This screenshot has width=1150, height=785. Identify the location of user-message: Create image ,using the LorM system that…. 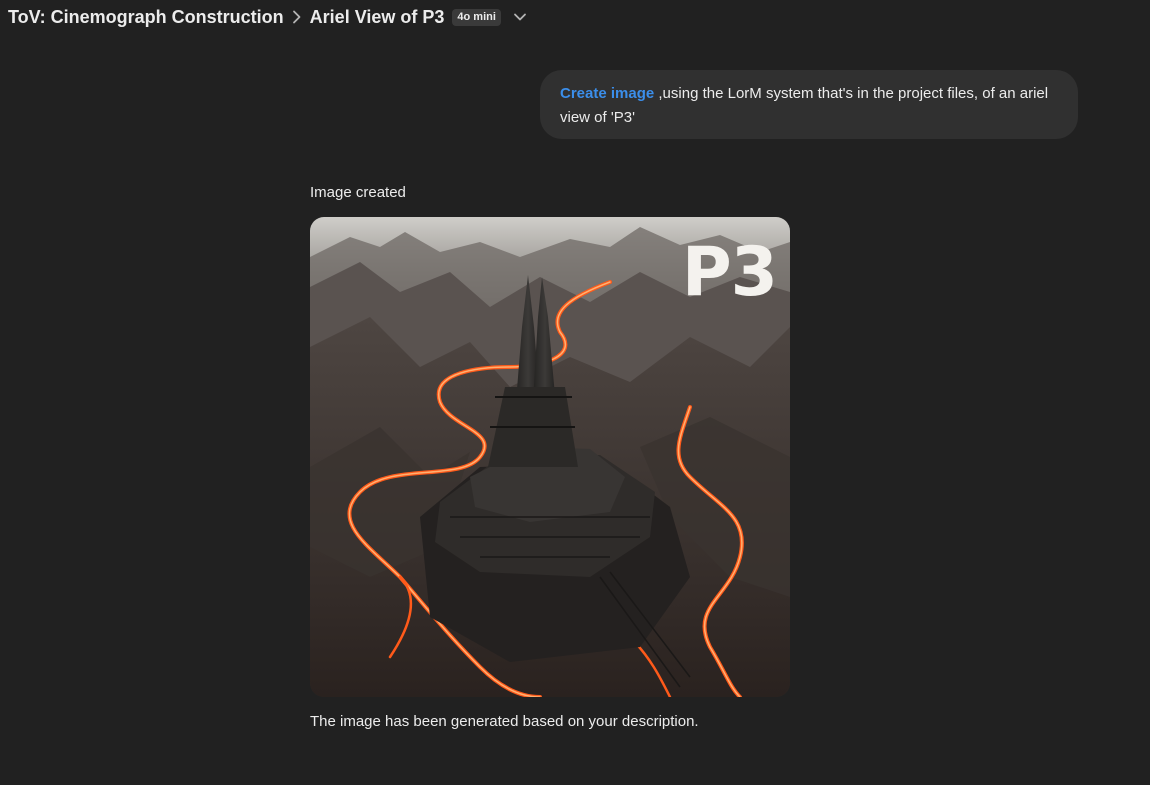
(809, 104).